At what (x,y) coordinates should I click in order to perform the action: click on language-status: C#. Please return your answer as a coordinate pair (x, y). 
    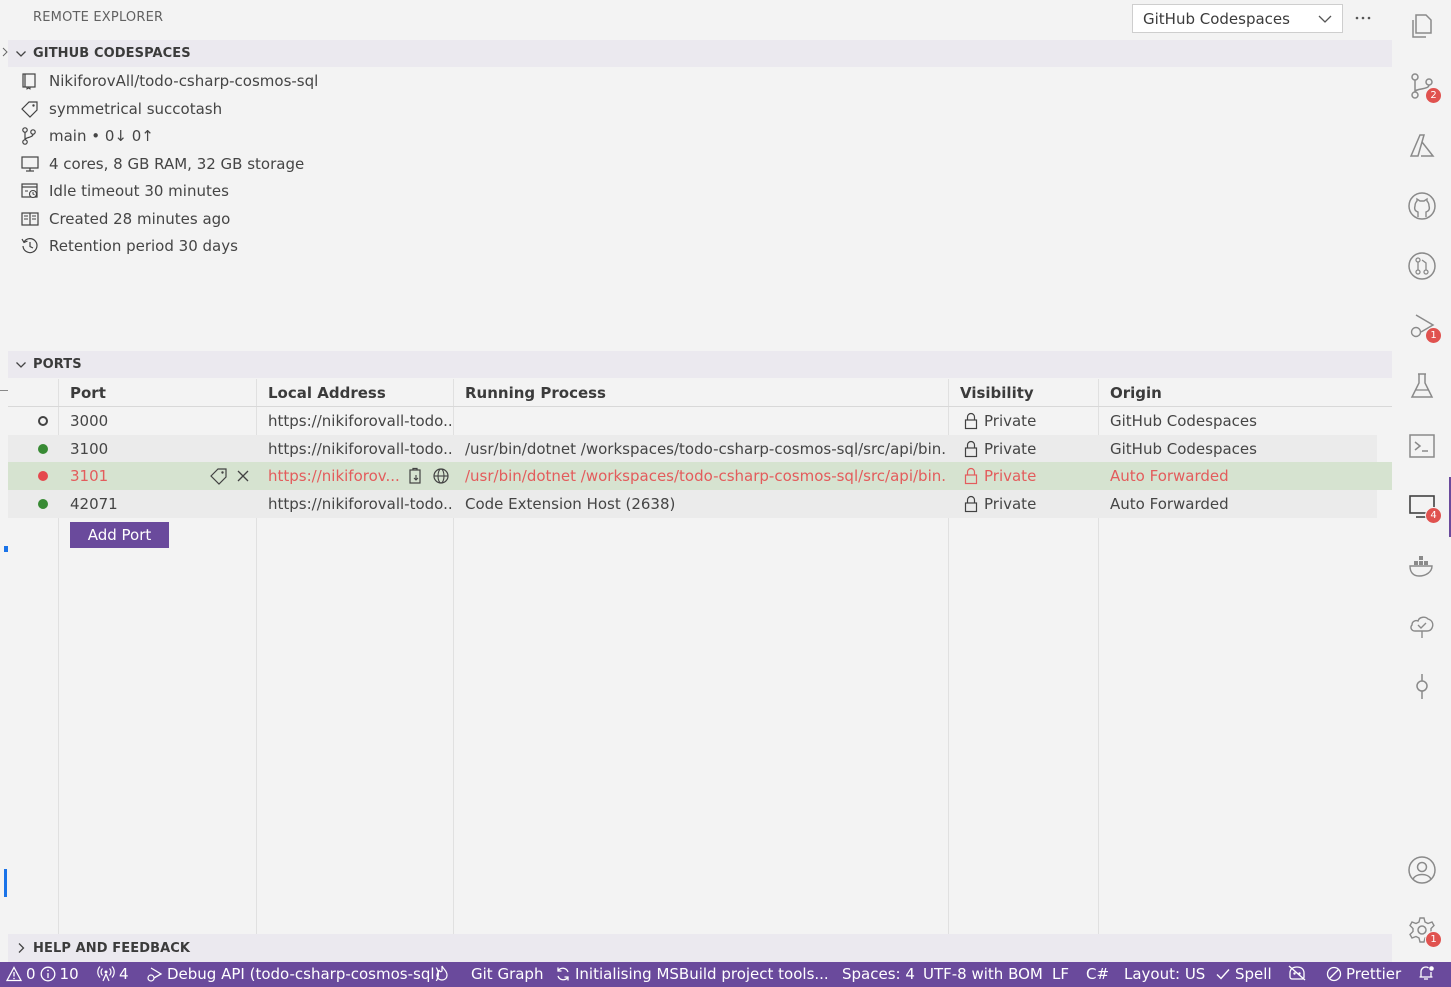
    Looking at the image, I should click on (1097, 974).